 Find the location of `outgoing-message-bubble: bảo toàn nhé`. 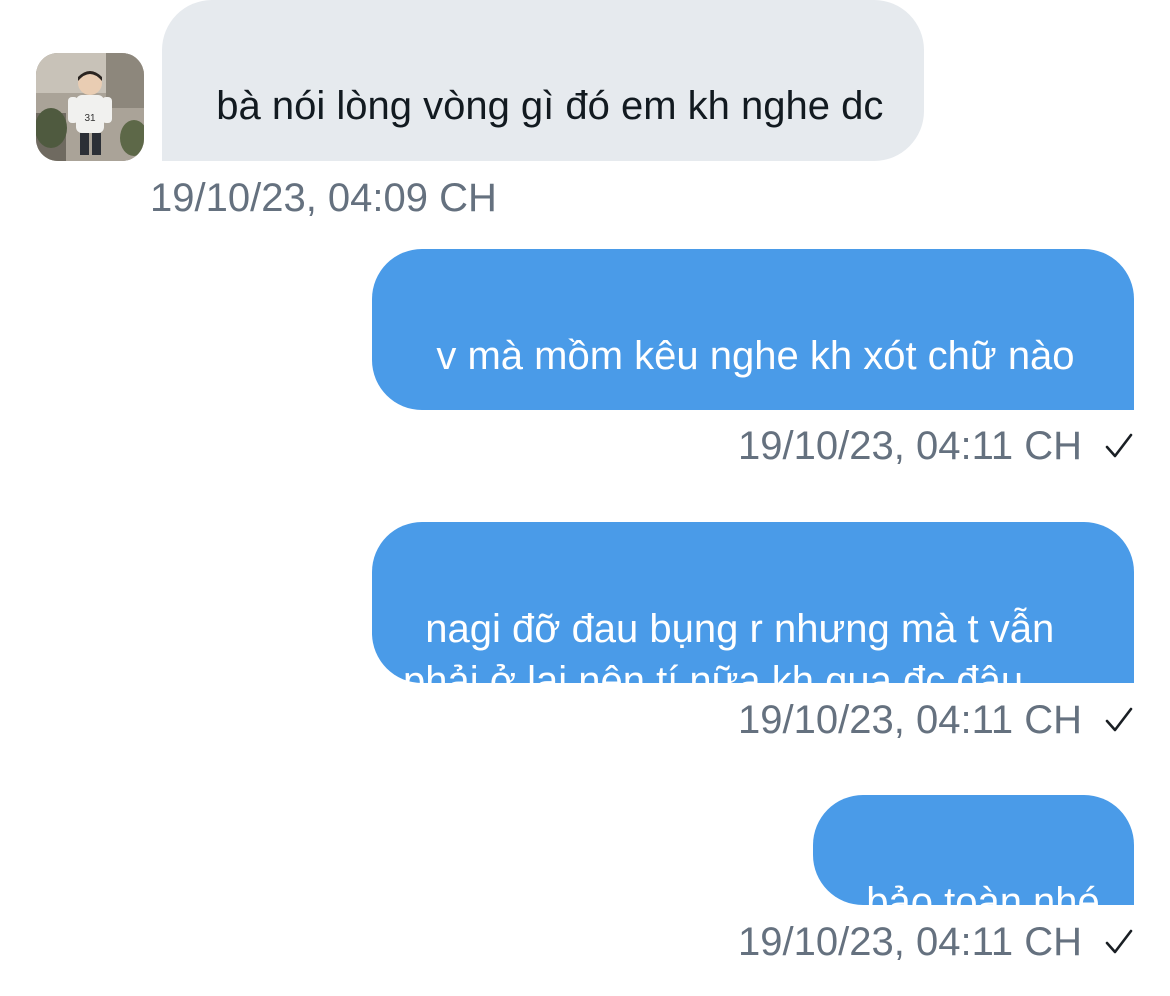

outgoing-message-bubble: bảo toàn nhé is located at coordinates (973, 859).